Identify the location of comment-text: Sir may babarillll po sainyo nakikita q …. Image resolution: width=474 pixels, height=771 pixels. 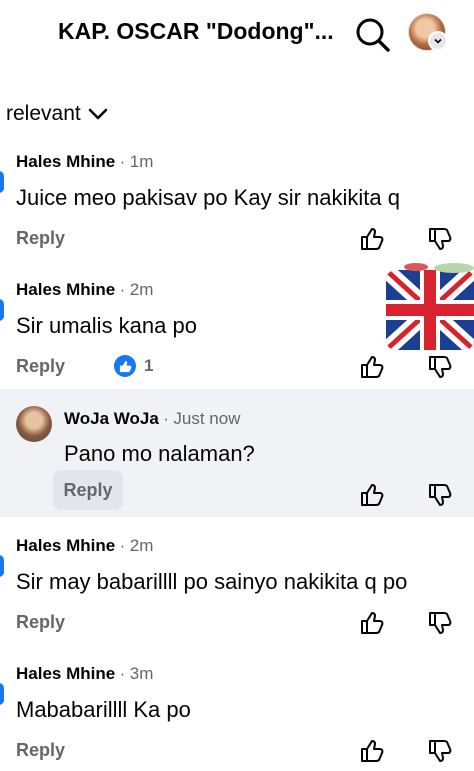
(212, 581).